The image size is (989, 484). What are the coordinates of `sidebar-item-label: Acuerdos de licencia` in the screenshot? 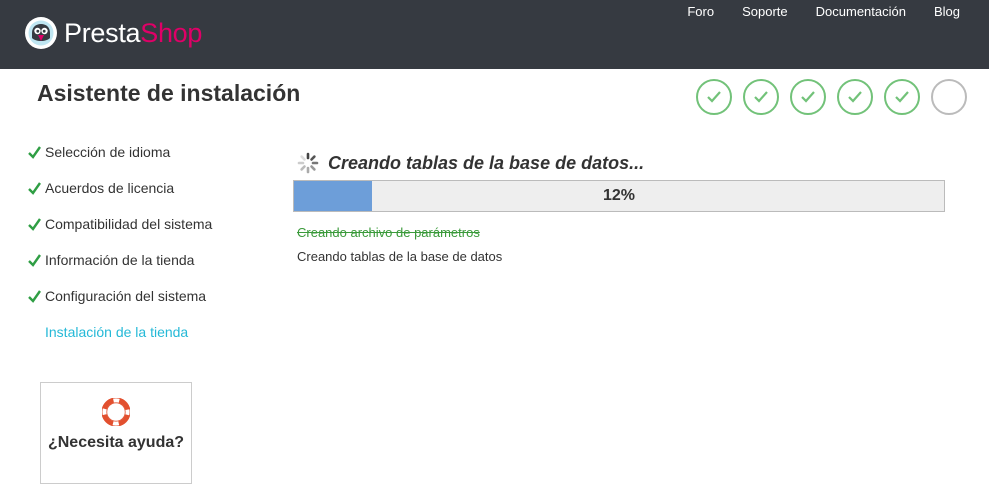 It's located at (110, 188).